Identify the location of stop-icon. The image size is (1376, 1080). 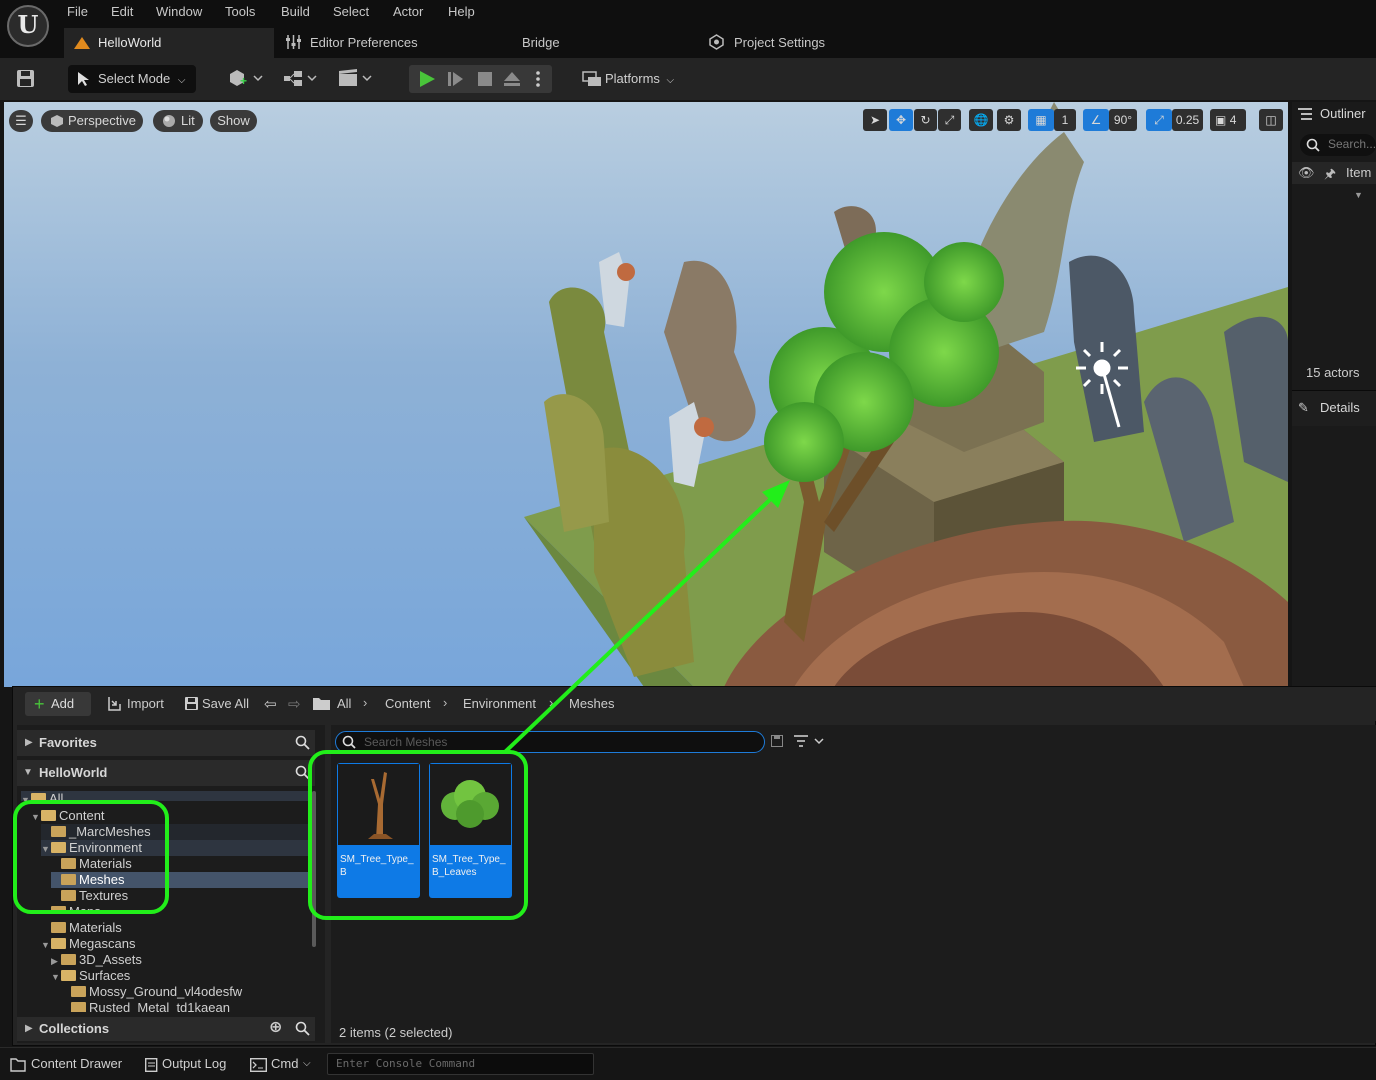
(485, 79).